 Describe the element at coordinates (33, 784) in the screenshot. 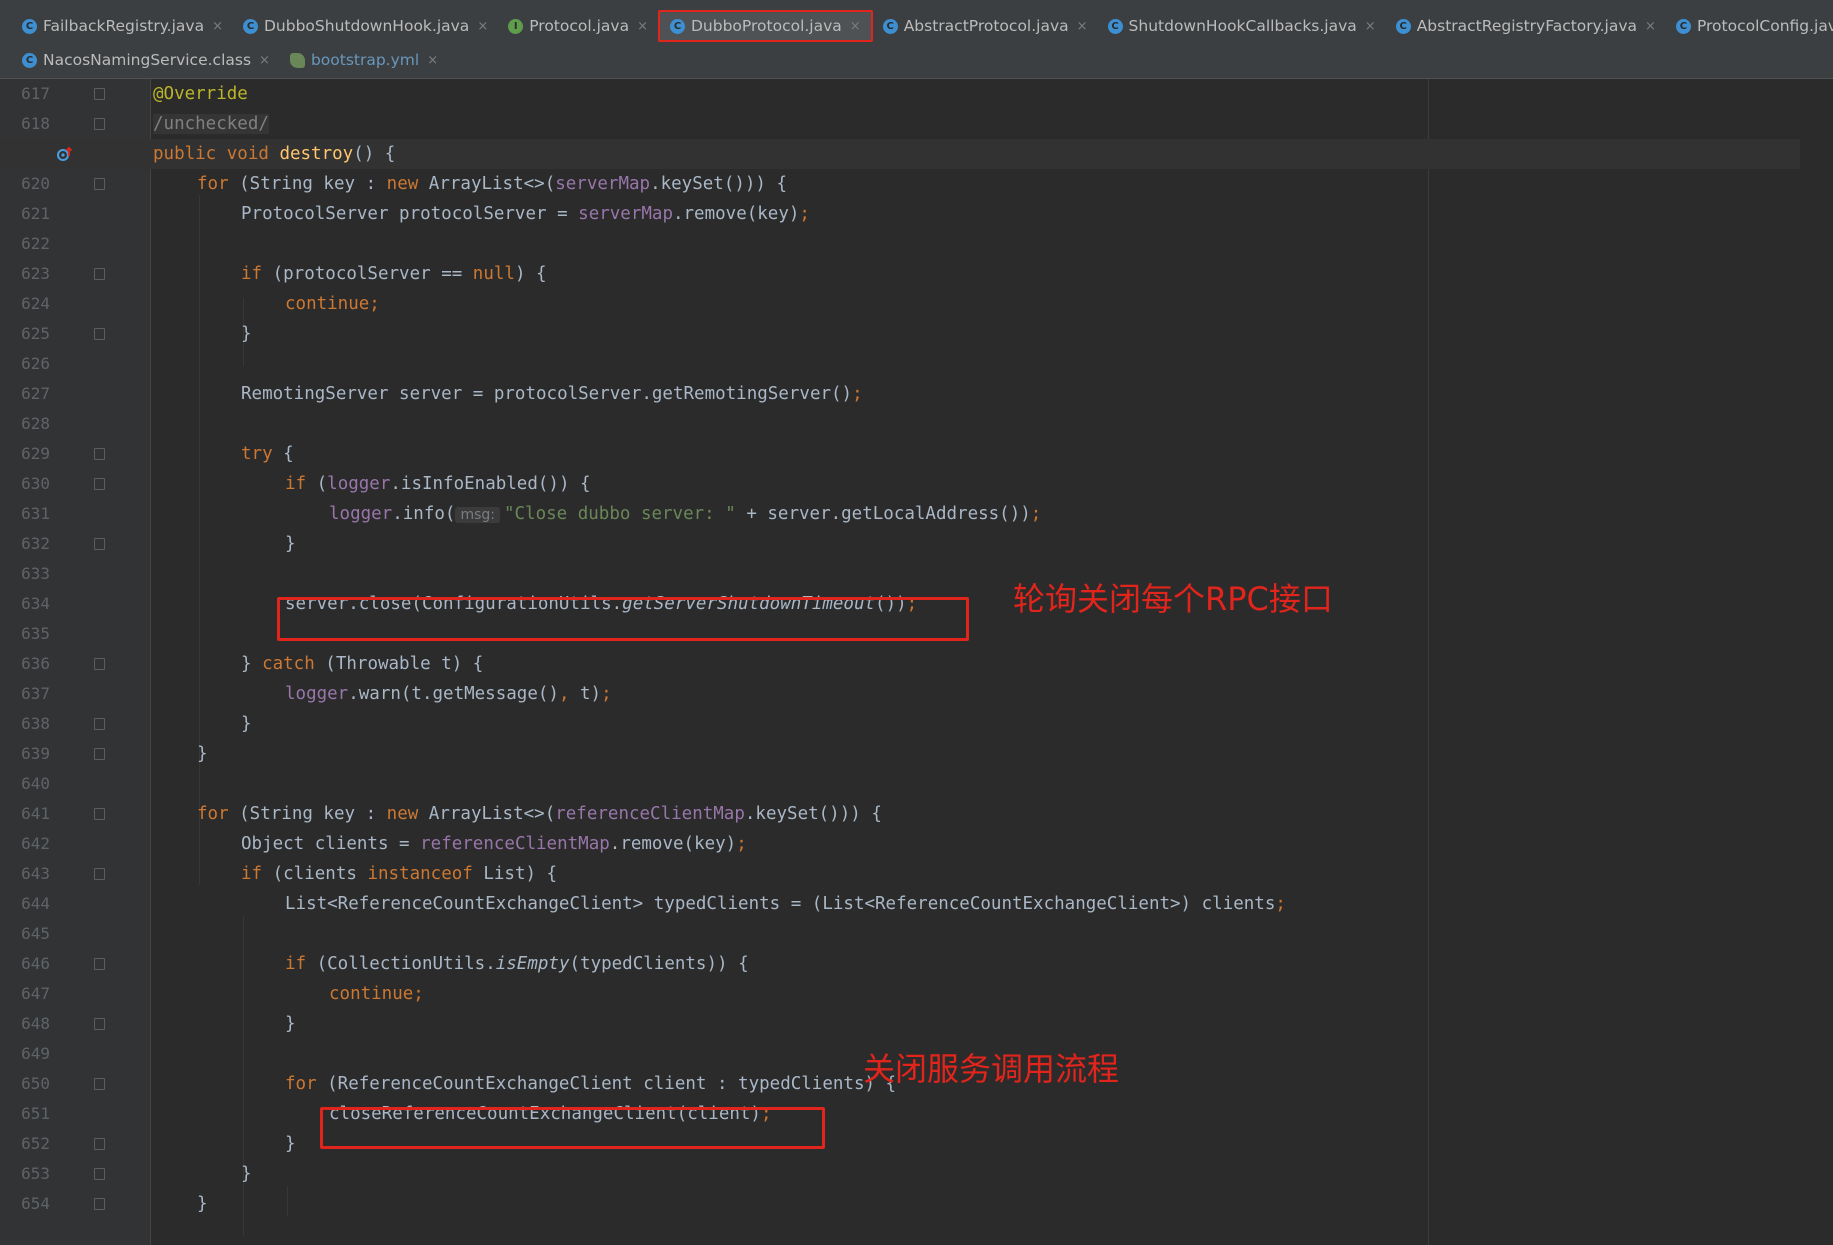

I see `line-number: 640` at that location.